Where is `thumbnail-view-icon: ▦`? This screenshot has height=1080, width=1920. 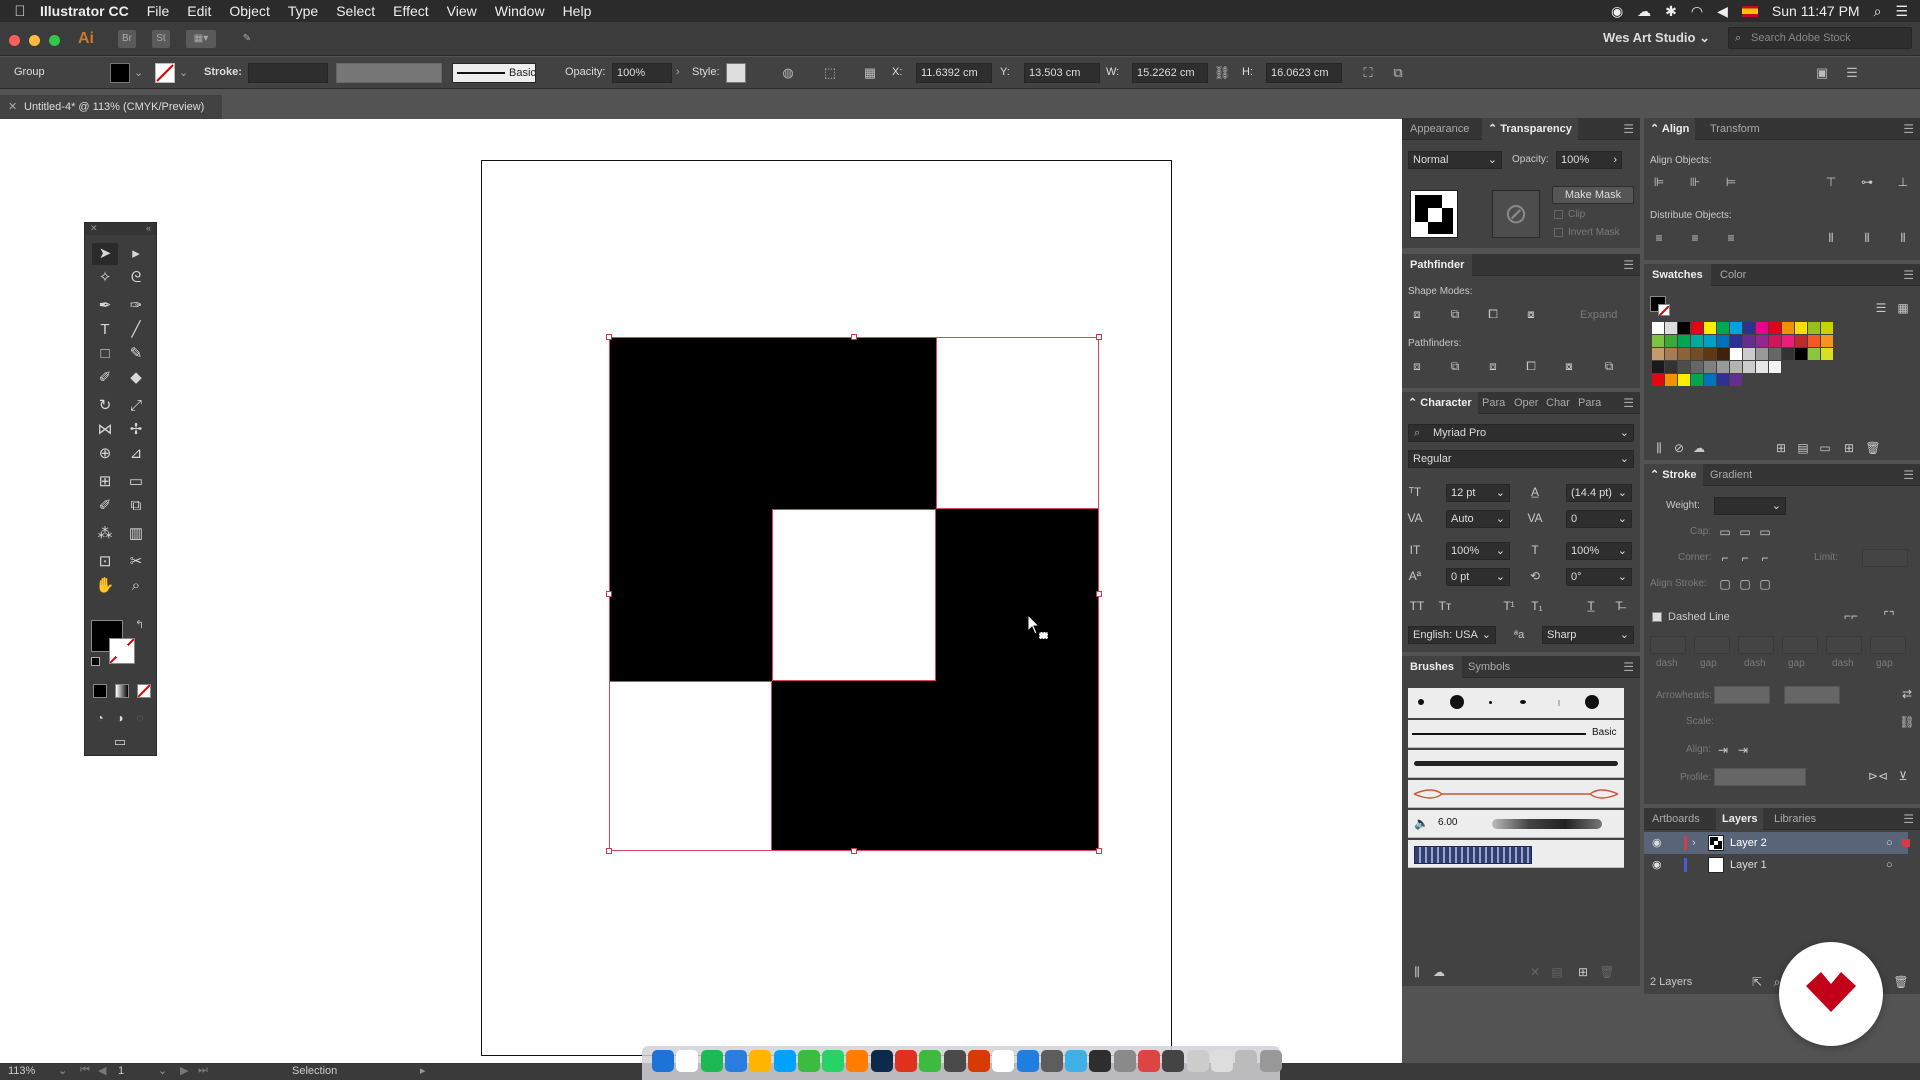
thumbnail-view-icon: ▦ is located at coordinates (1903, 308).